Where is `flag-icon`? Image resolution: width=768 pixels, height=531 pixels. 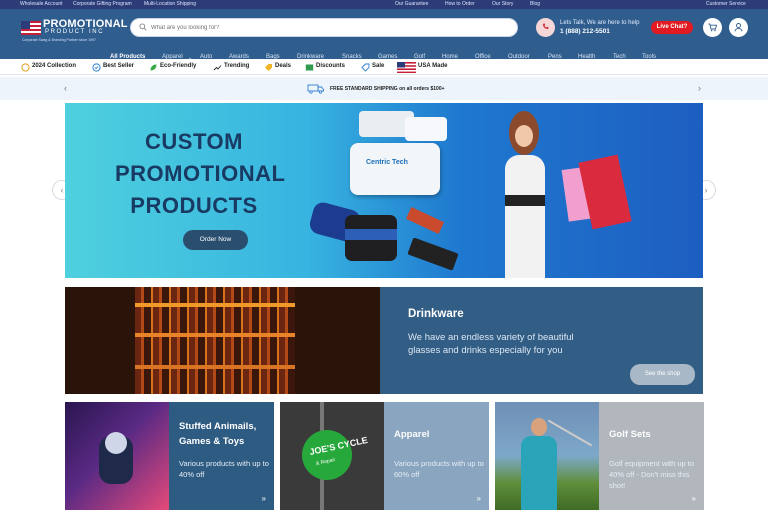
flag-icon is located at coordinates (31, 28).